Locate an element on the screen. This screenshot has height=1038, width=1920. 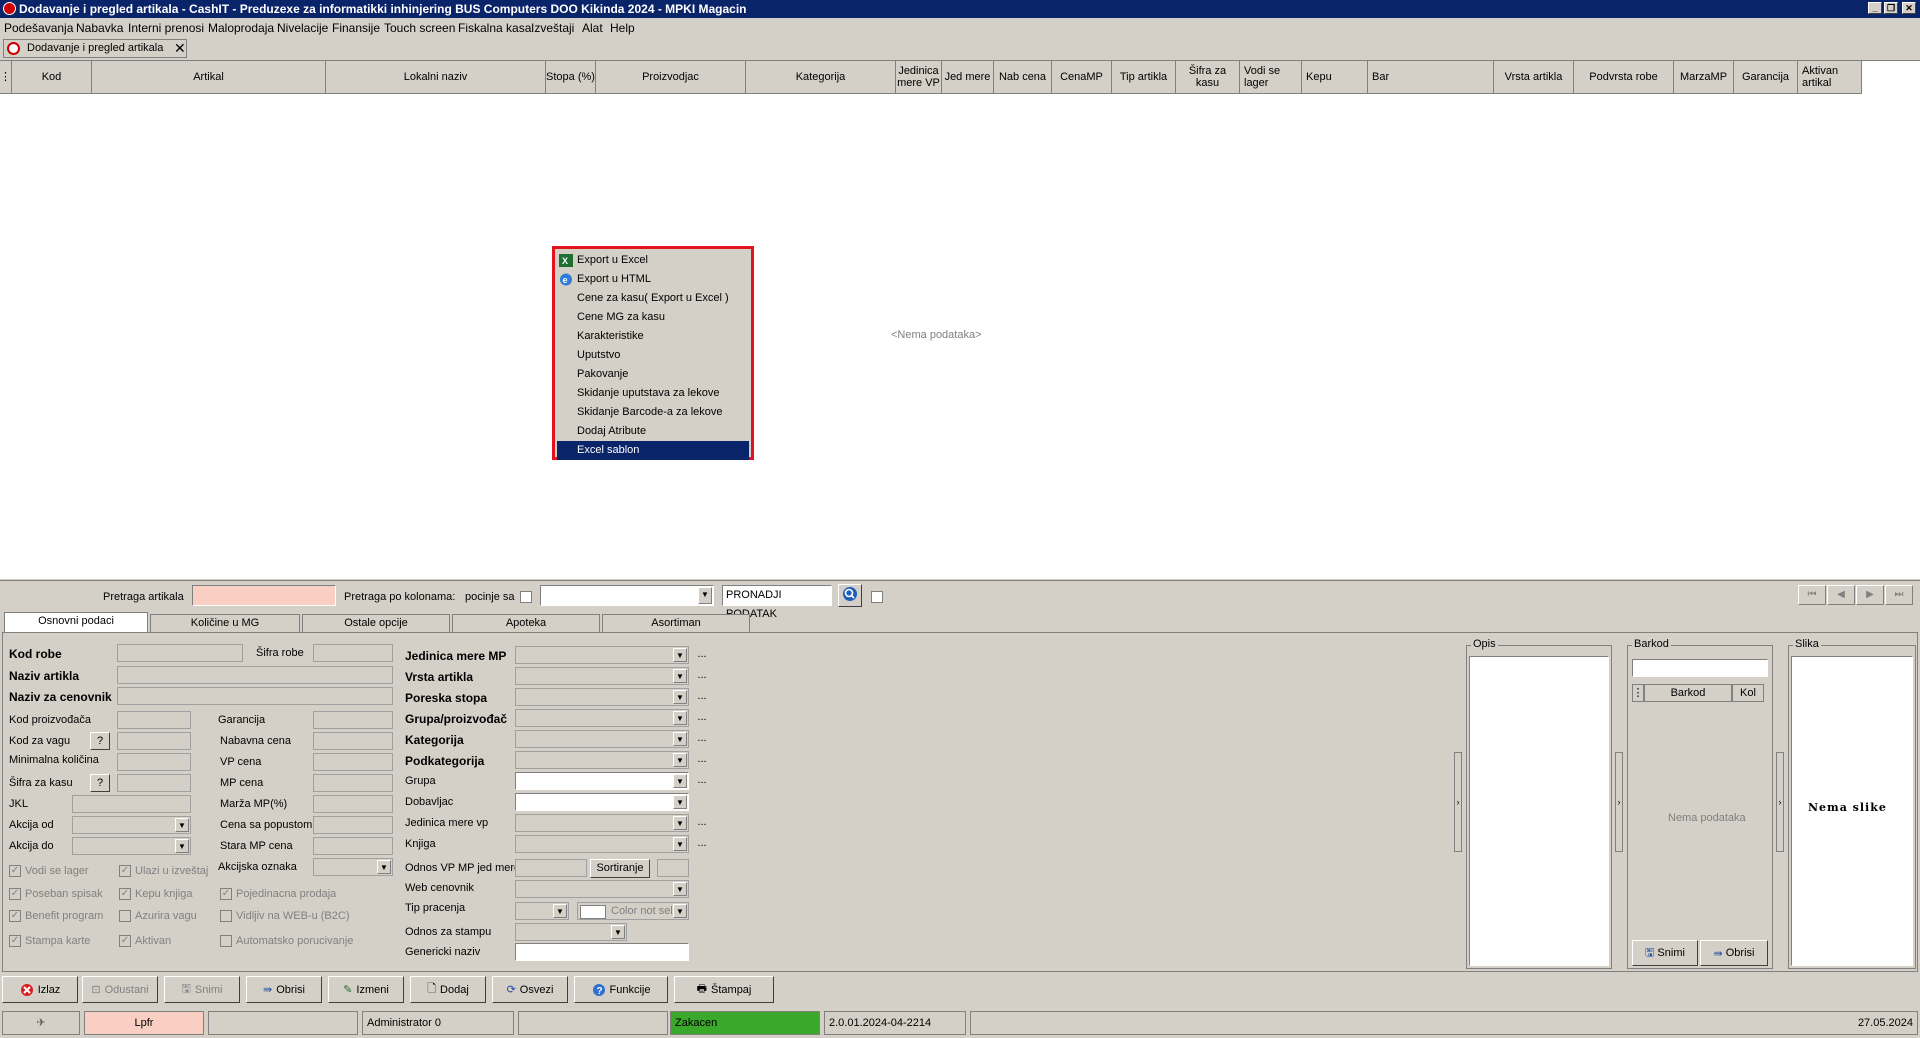
menu-item-skidanje-uputstava: Skidanje uputstava za lekove is located at coordinates (653, 393).